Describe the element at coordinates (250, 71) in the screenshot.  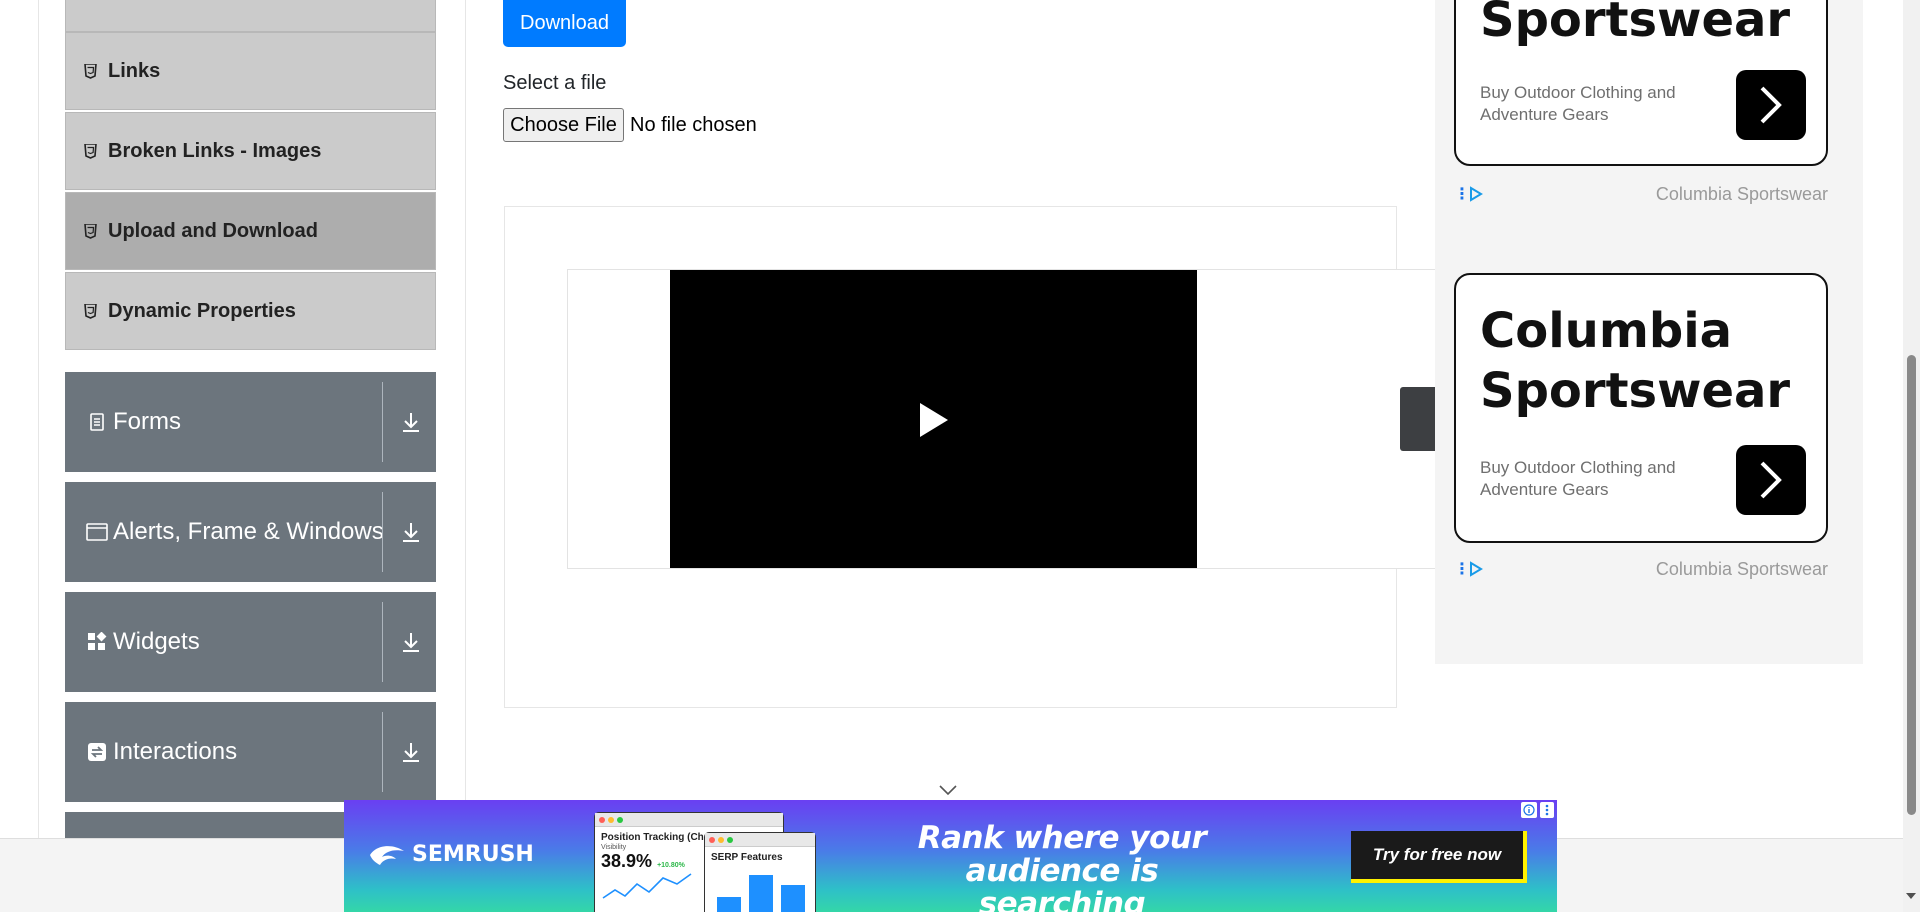
I see `sidebar-item-links: Links` at that location.